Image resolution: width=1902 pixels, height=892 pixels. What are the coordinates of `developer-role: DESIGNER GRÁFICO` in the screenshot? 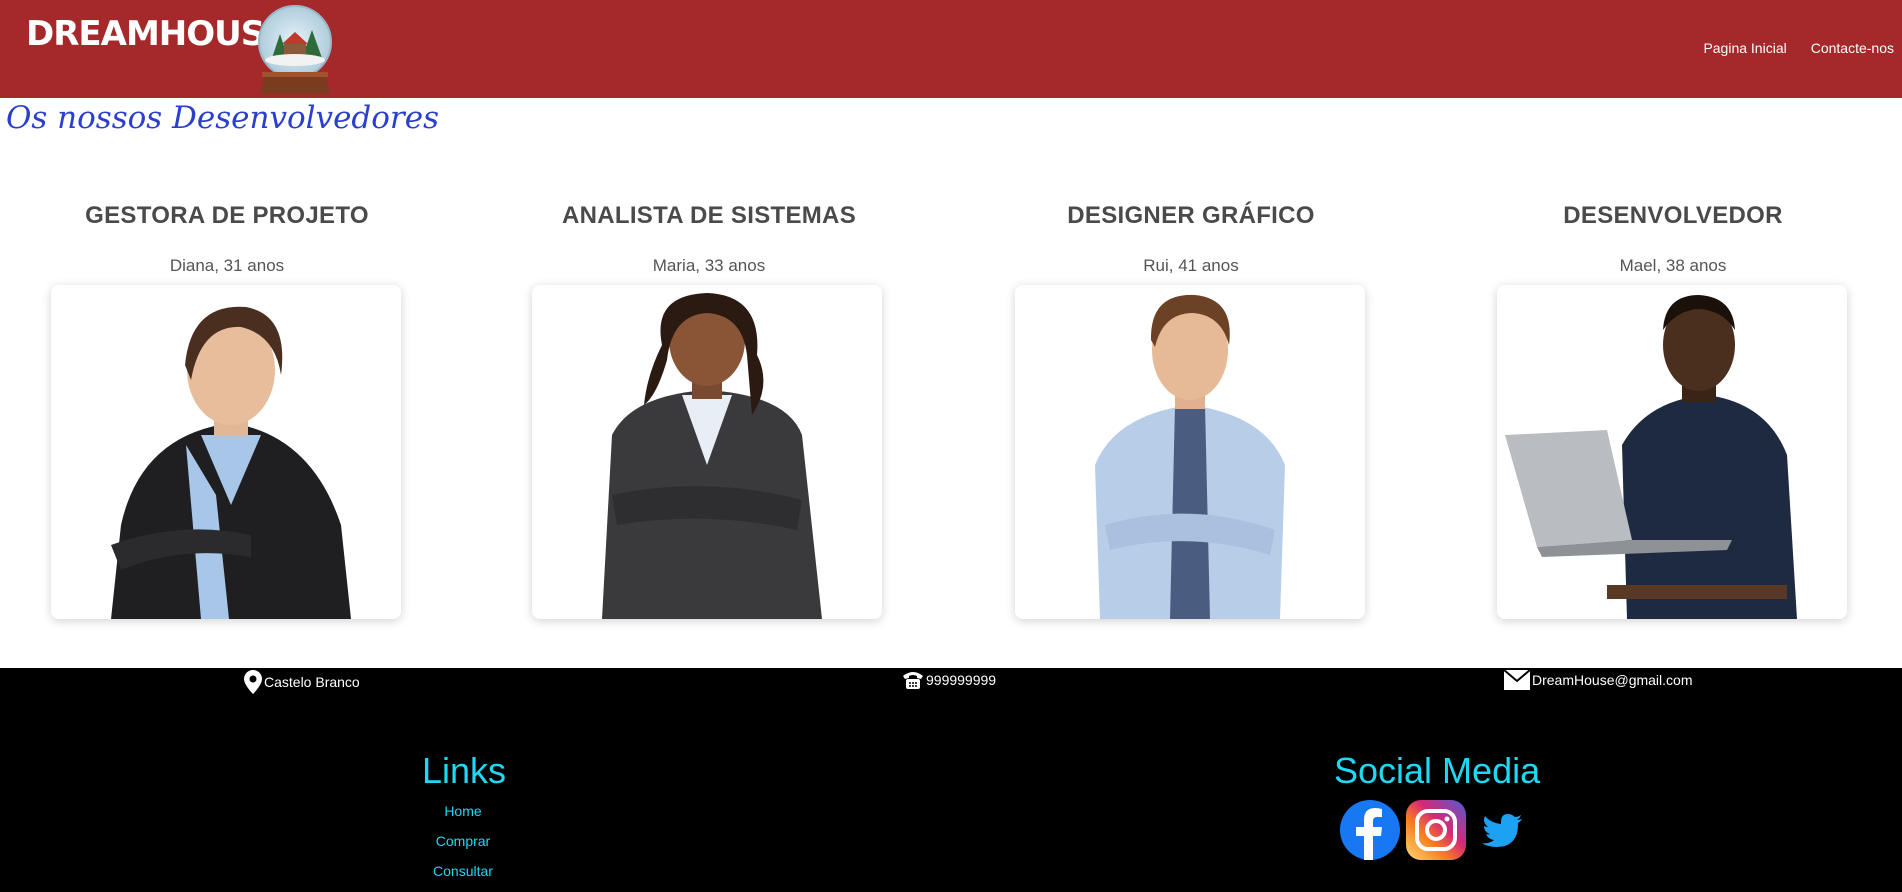 It's located at (1191, 215).